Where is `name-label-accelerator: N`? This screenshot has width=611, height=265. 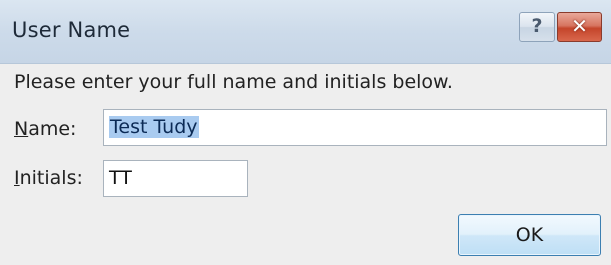
name-label-accelerator: N is located at coordinates (21, 129).